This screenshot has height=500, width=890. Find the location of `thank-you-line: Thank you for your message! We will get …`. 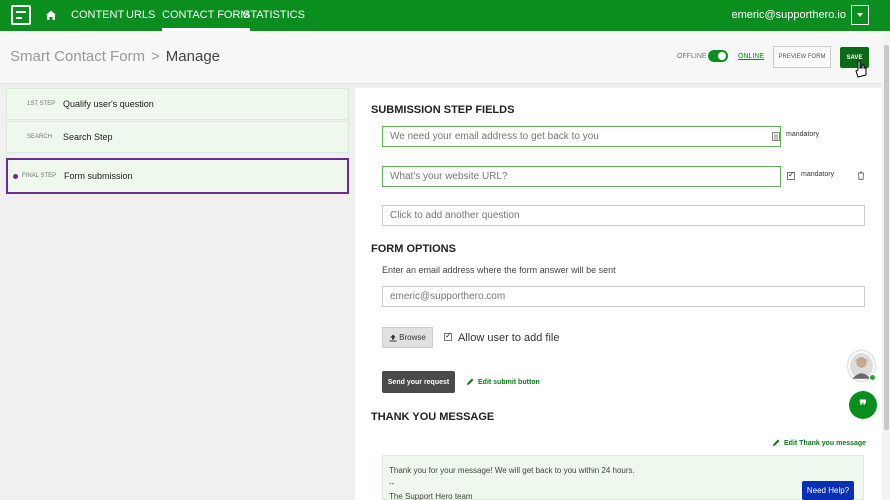

thank-you-line: Thank you for your message! We will get … is located at coordinates (512, 470).